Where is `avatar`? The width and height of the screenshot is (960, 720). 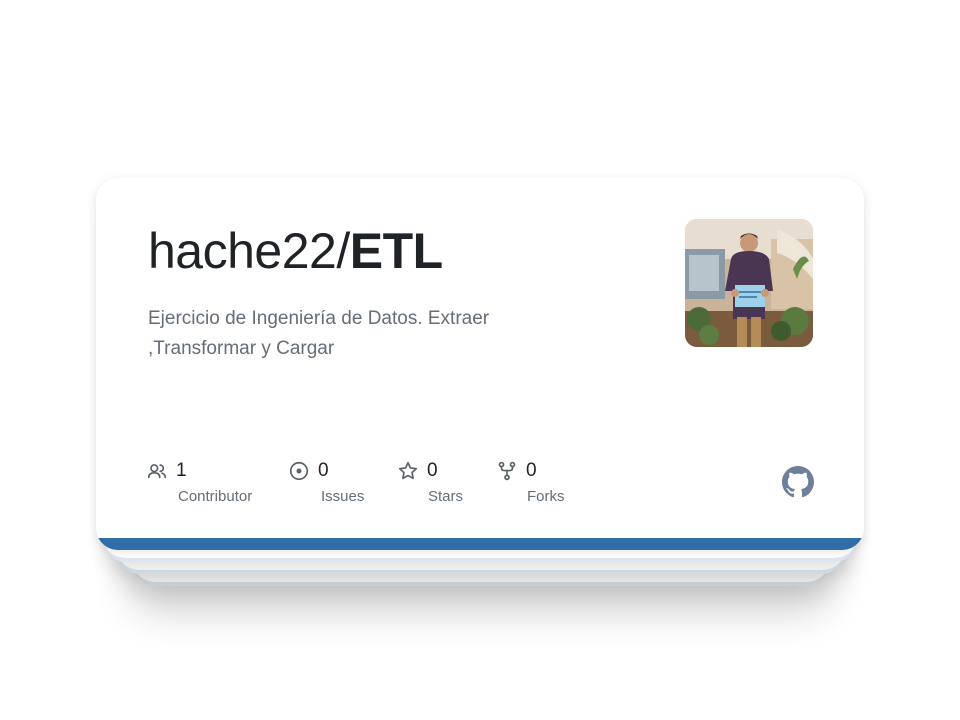 avatar is located at coordinates (749, 283).